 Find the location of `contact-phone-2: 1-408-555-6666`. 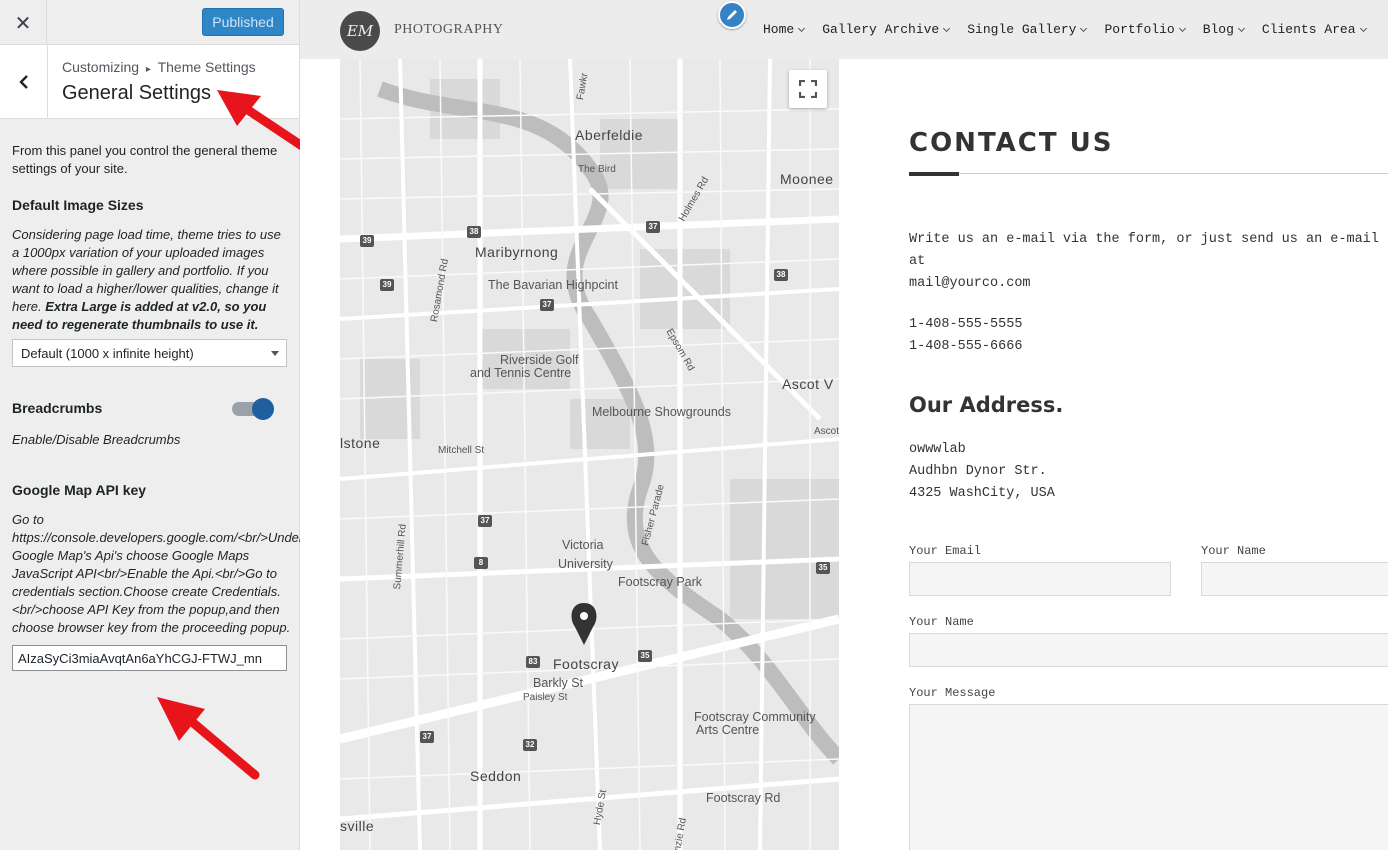

contact-phone-2: 1-408-555-6666 is located at coordinates (966, 346).